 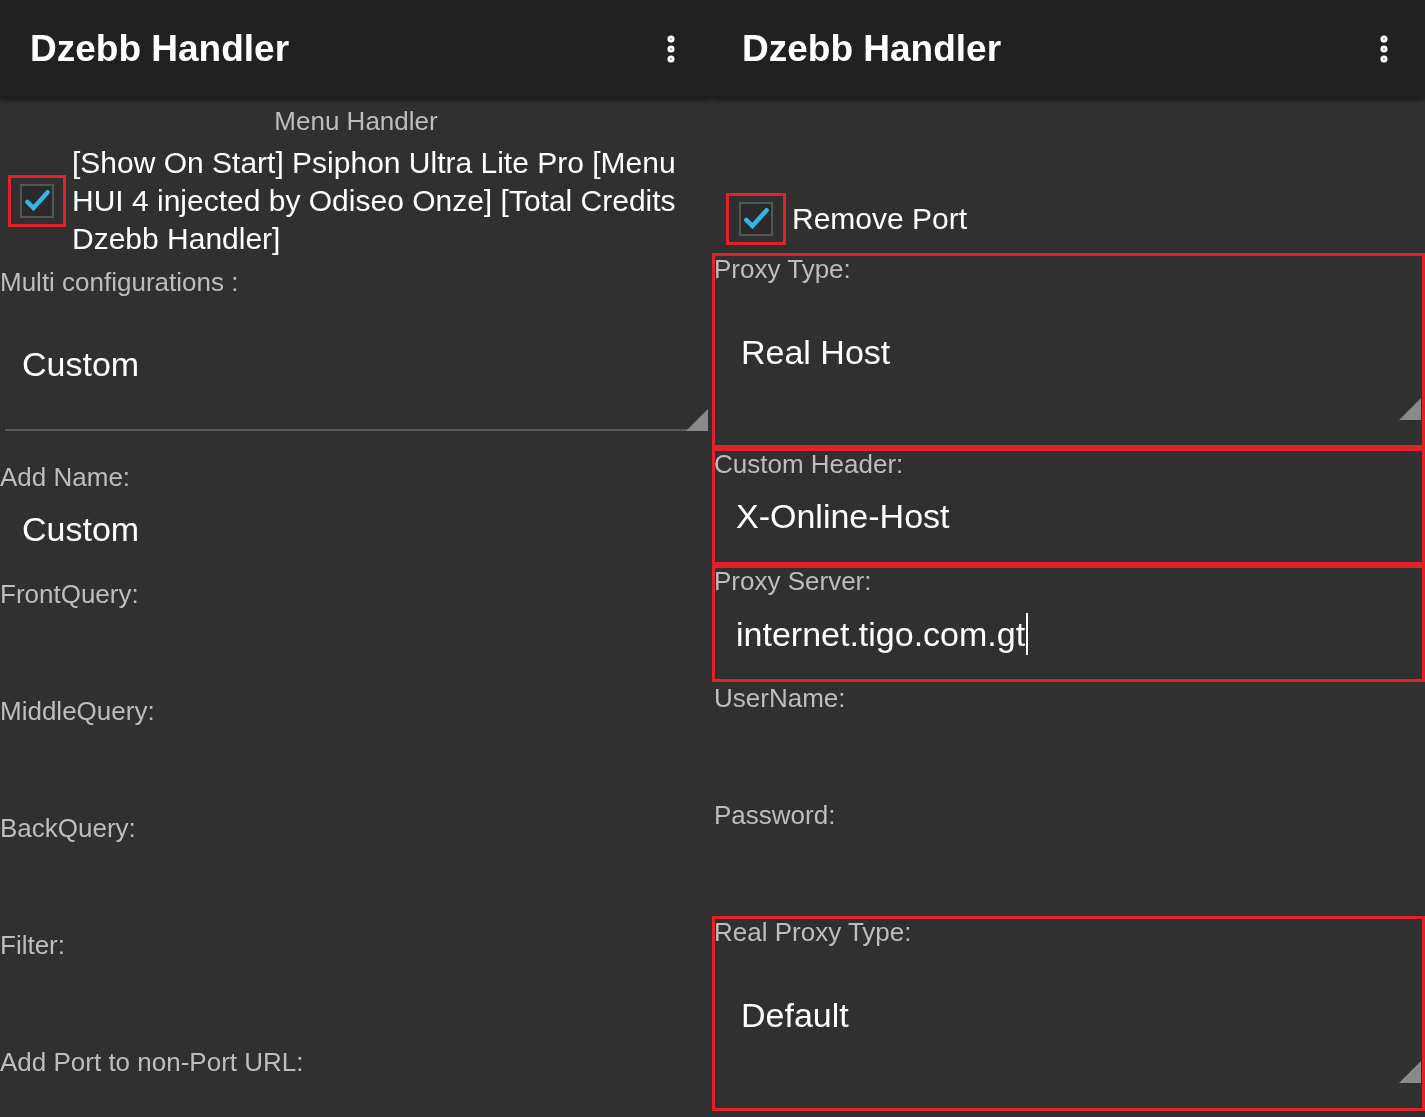 What do you see at coordinates (780, 698) in the screenshot?
I see `field-label: UserName:` at bounding box center [780, 698].